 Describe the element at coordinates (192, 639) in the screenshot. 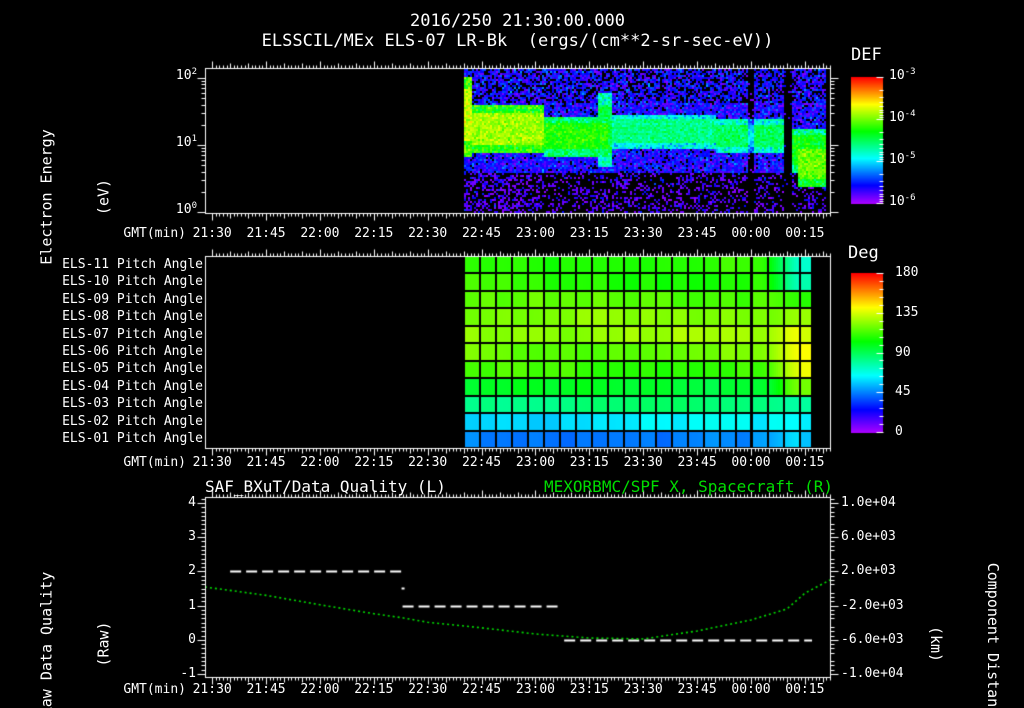

I see `raw-tick-label: 0` at that location.